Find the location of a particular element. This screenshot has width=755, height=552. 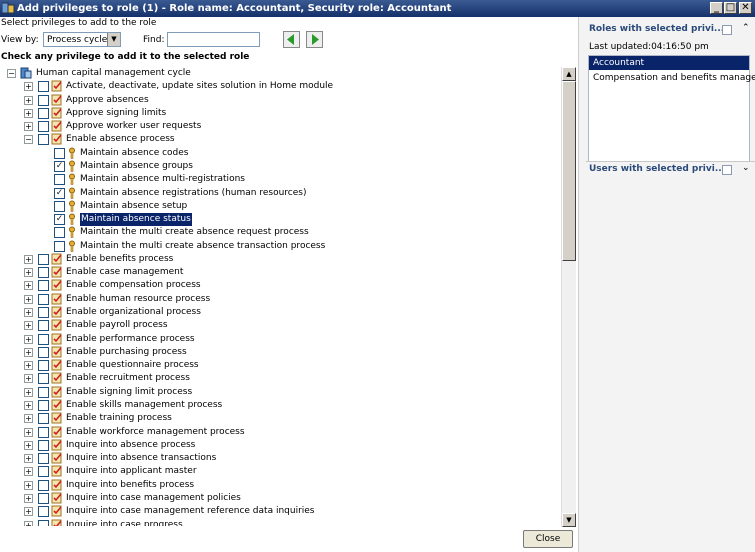

scroll-down-button: ▼ is located at coordinates (569, 520).